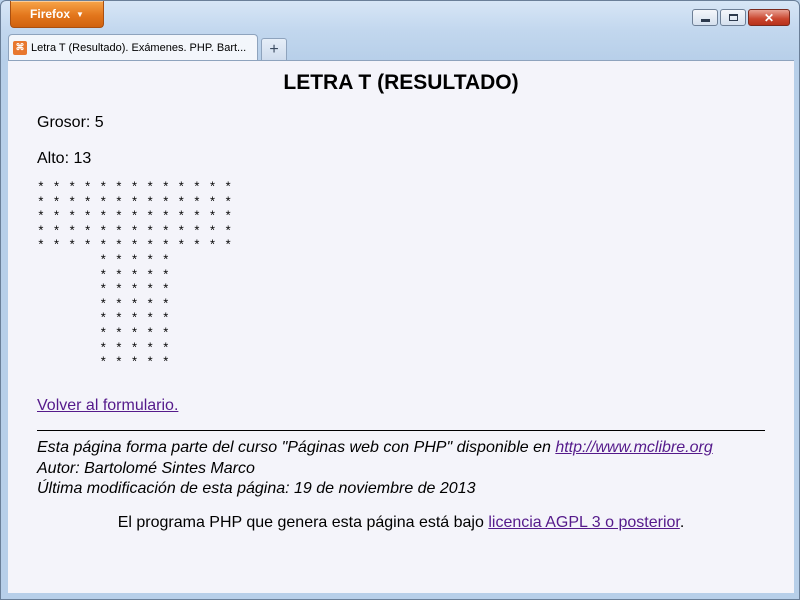 The width and height of the screenshot is (800, 600). Describe the element at coordinates (633, 447) in the screenshot. I see `mclibre-link: http://www.mclibre.org` at that location.